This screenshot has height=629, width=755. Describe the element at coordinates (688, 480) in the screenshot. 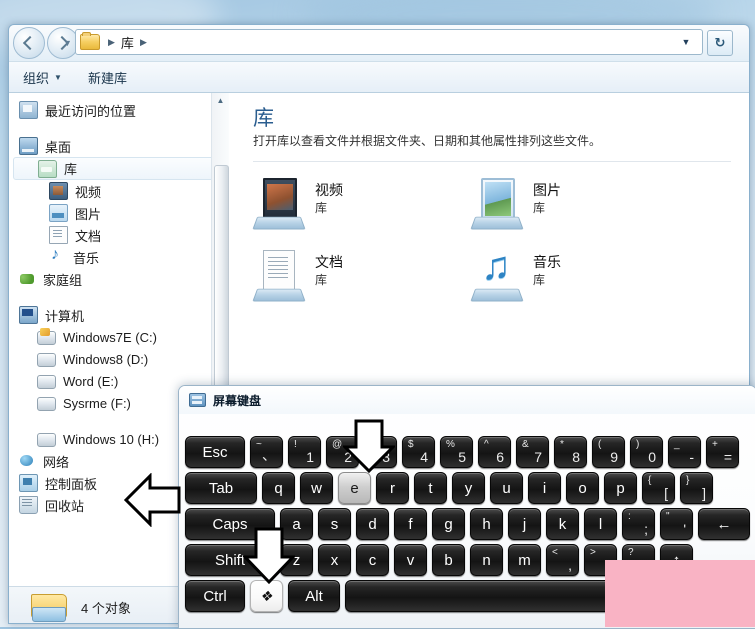

I see `key-shift-label: }` at that location.